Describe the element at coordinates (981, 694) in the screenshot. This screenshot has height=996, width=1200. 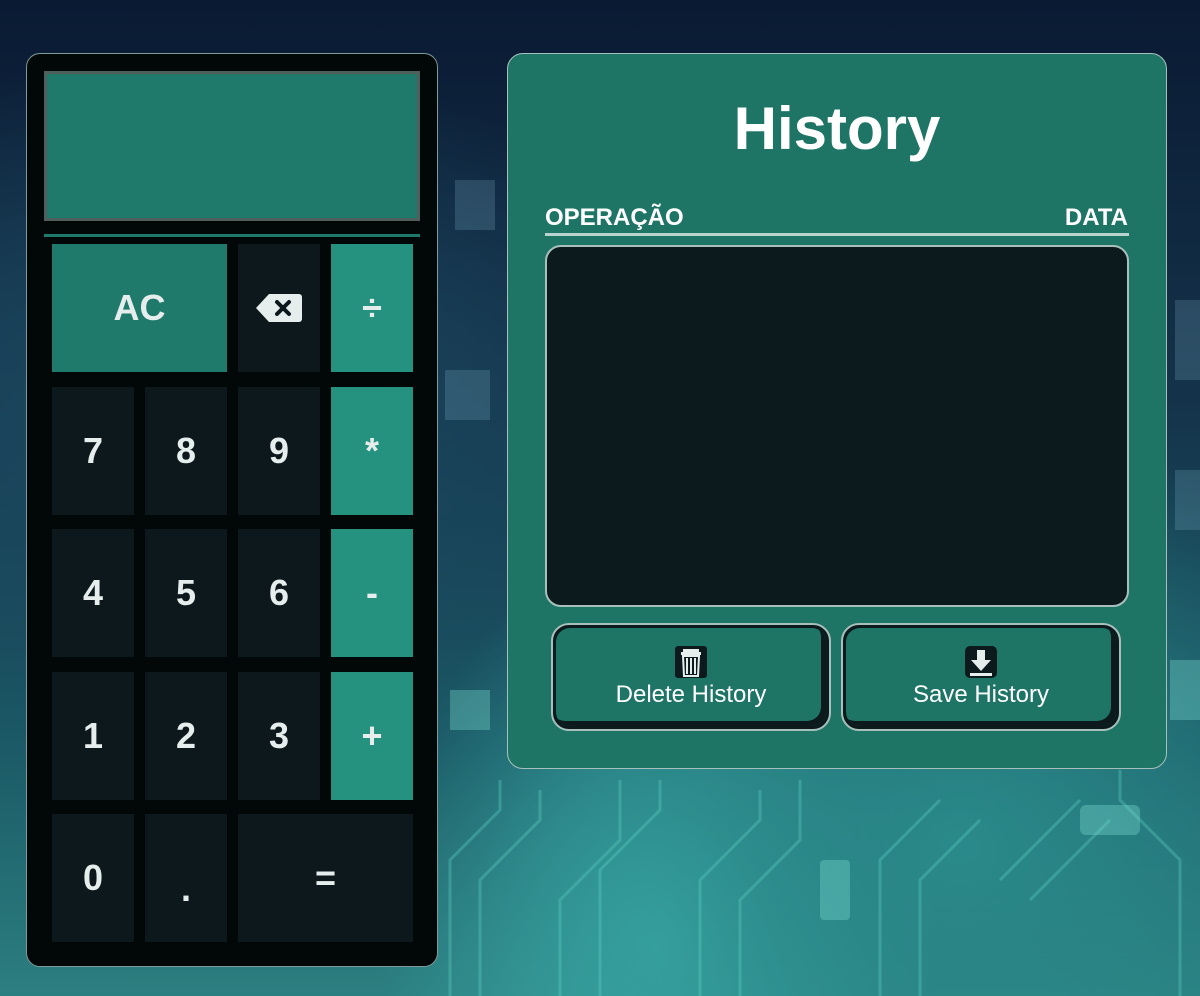
I see `save-history-label: Save History` at that location.